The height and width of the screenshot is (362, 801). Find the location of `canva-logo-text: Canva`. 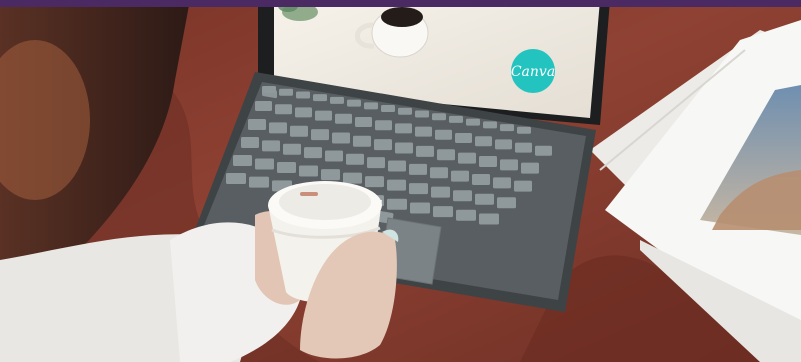

canva-logo-text: Canva is located at coordinates (533, 72).